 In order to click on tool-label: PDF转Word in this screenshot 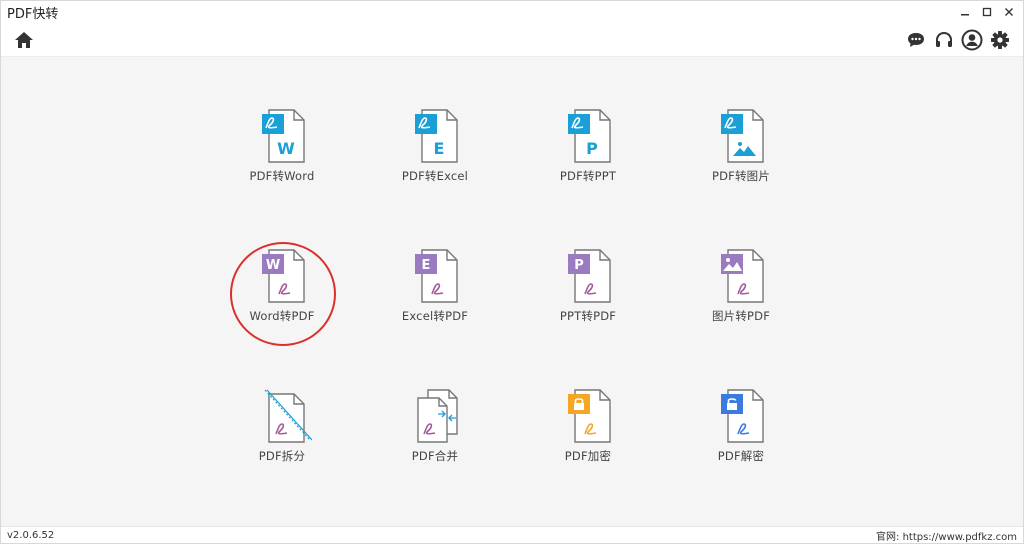, I will do `click(282, 176)`.